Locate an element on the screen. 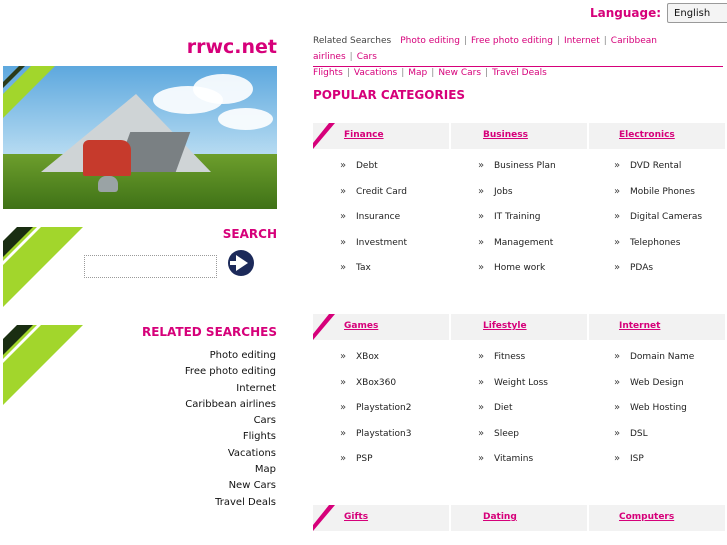 This screenshot has height=545, width=727. category-link: Investment is located at coordinates (373, 250).